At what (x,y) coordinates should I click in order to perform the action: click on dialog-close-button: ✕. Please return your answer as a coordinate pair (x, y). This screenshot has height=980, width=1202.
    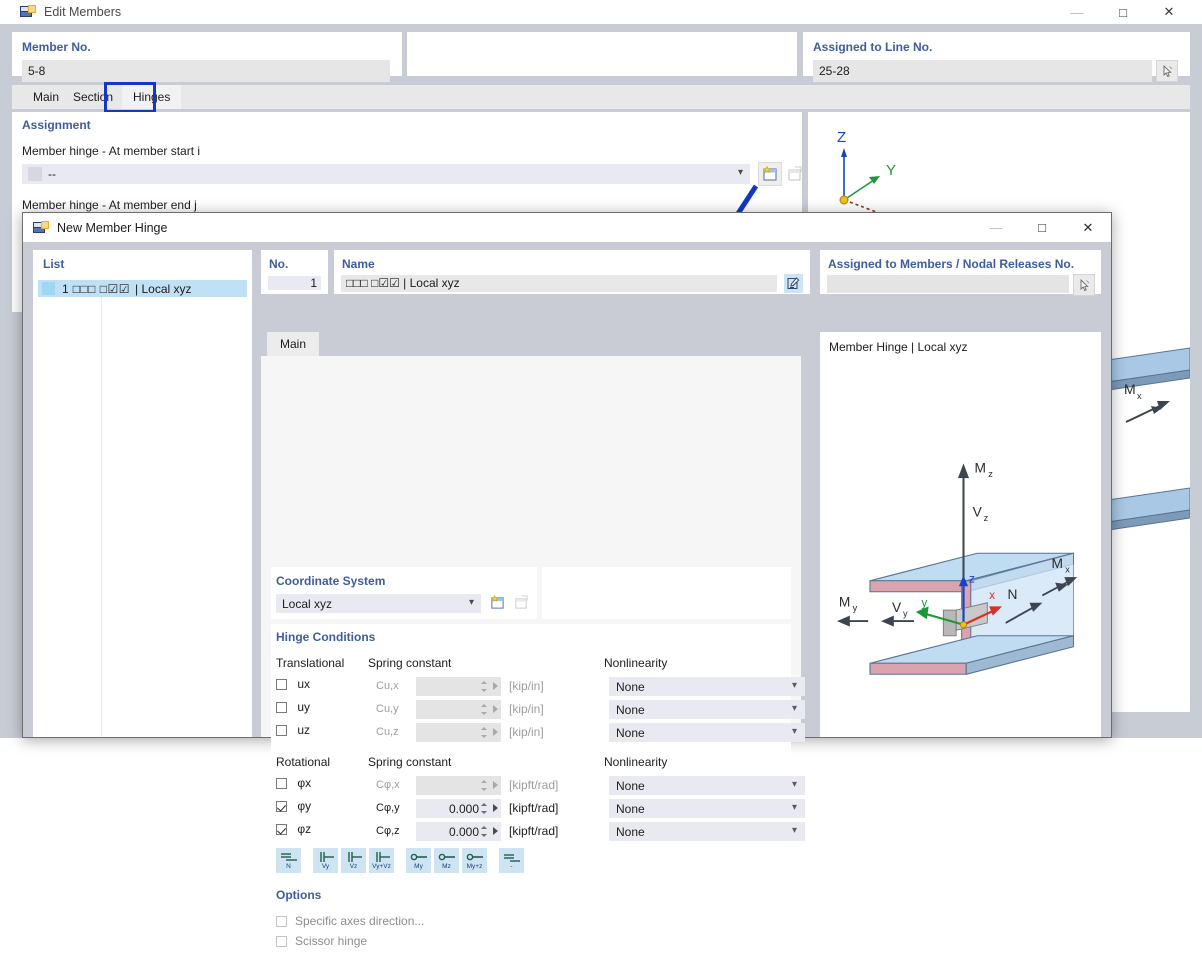
    Looking at the image, I should click on (1088, 227).